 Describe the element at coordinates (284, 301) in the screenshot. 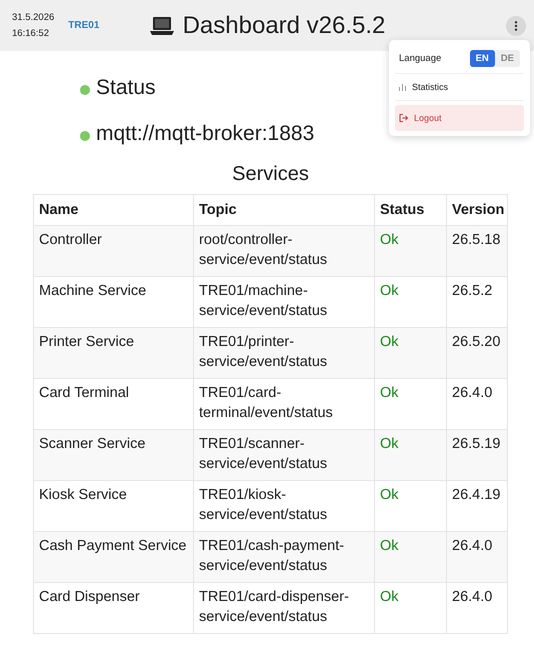

I see `table-cell: TRE01/machine-service/event/status` at that location.